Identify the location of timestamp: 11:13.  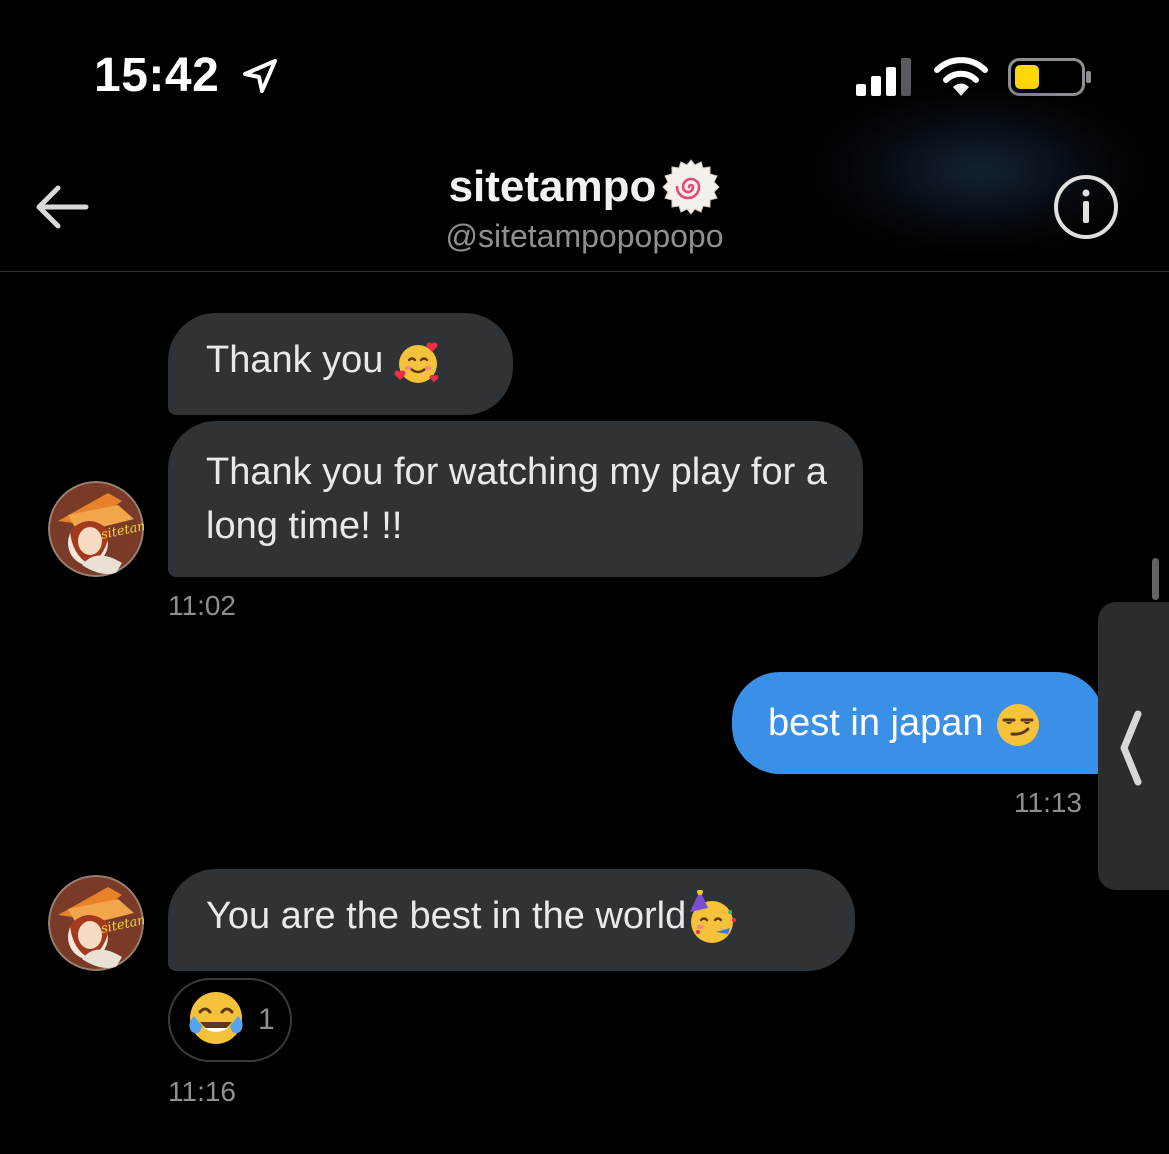
(1048, 802).